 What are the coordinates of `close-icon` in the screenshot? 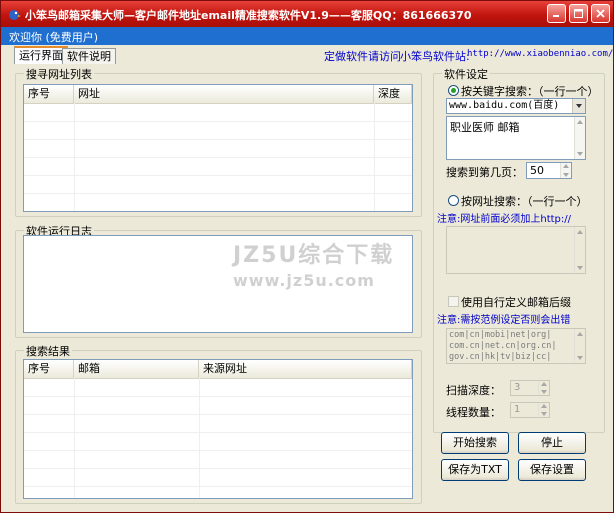 It's located at (600, 13).